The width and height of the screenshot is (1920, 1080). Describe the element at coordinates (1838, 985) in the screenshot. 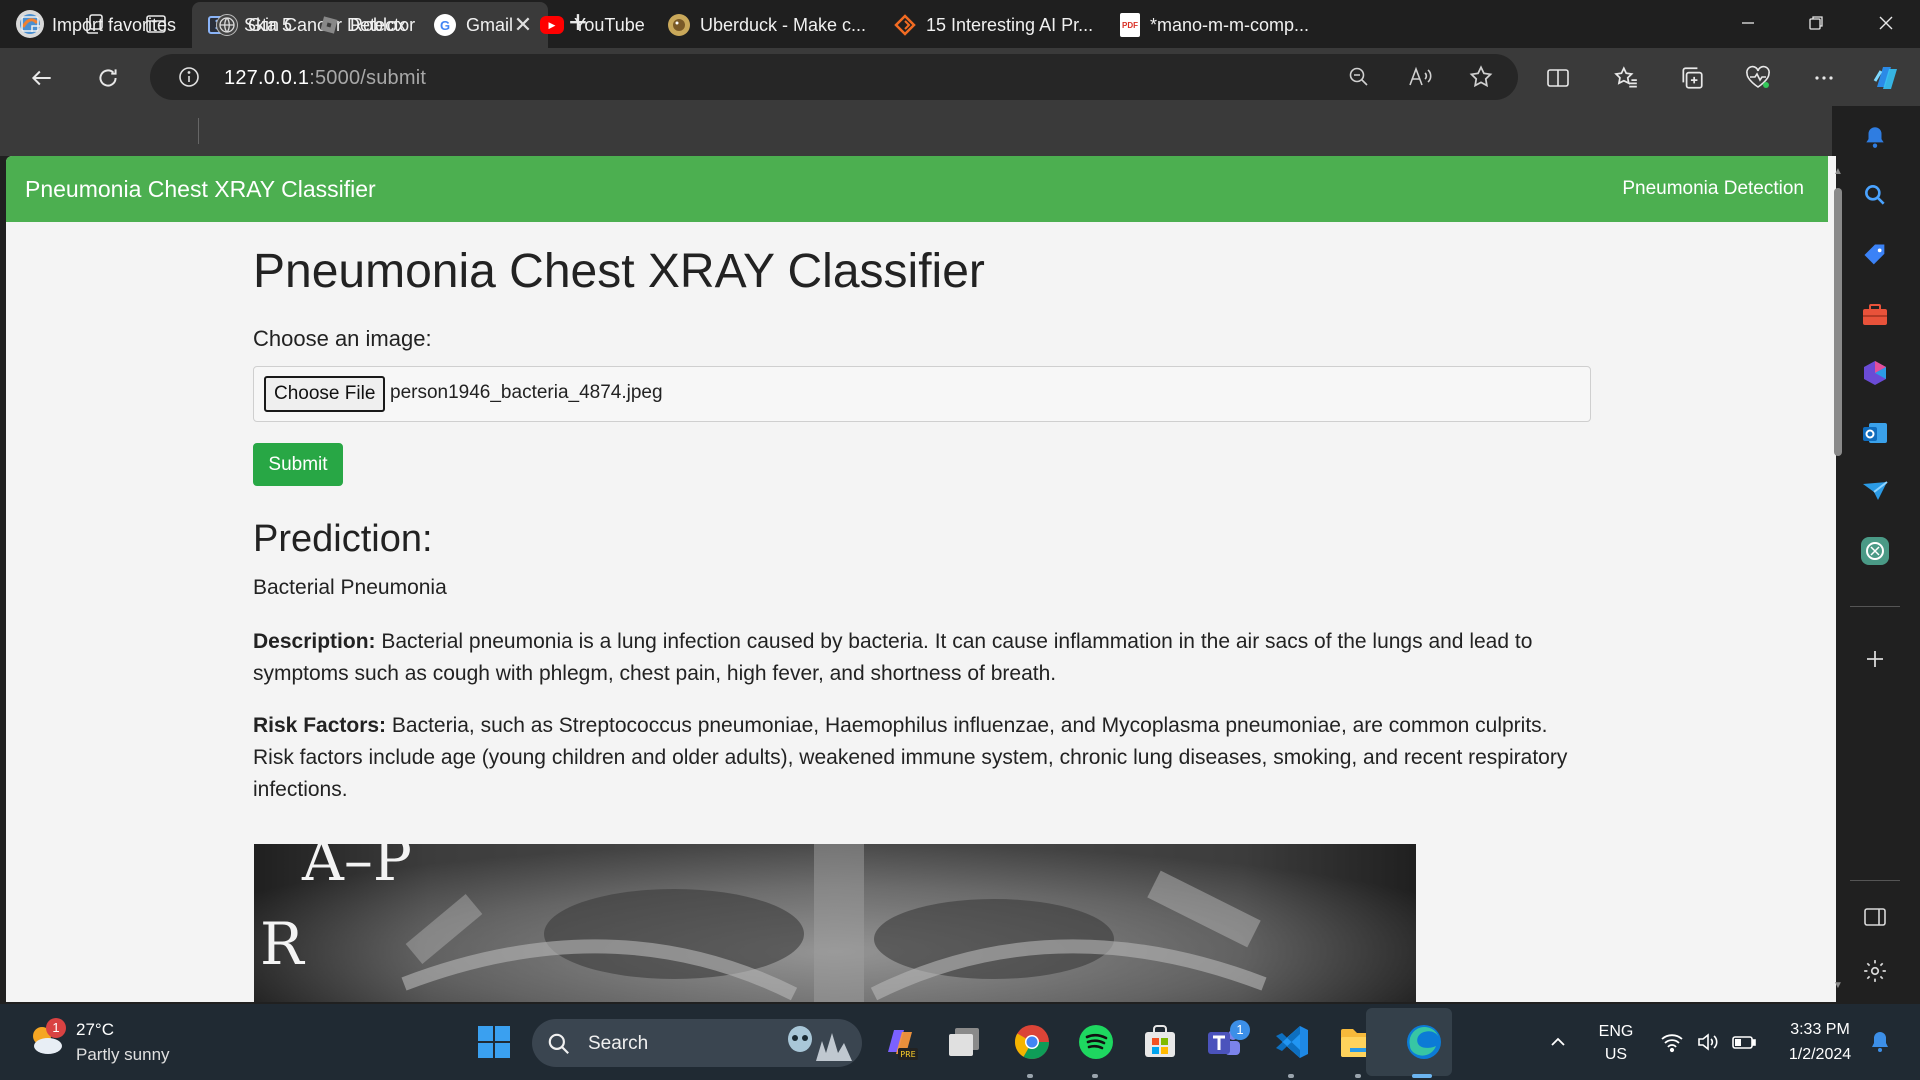

I see `scroll-down-arrow-icon: ▼` at that location.